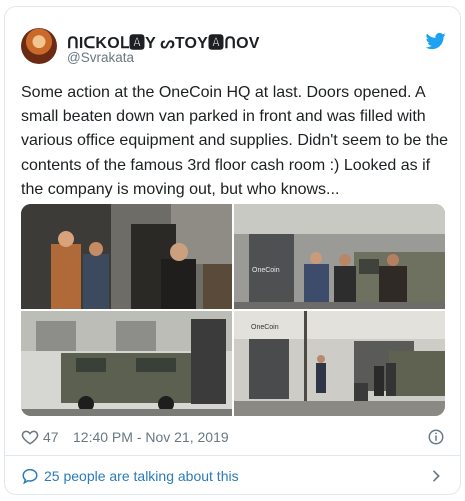  I want to click on user-handle: @Svrakata, so click(100, 57).